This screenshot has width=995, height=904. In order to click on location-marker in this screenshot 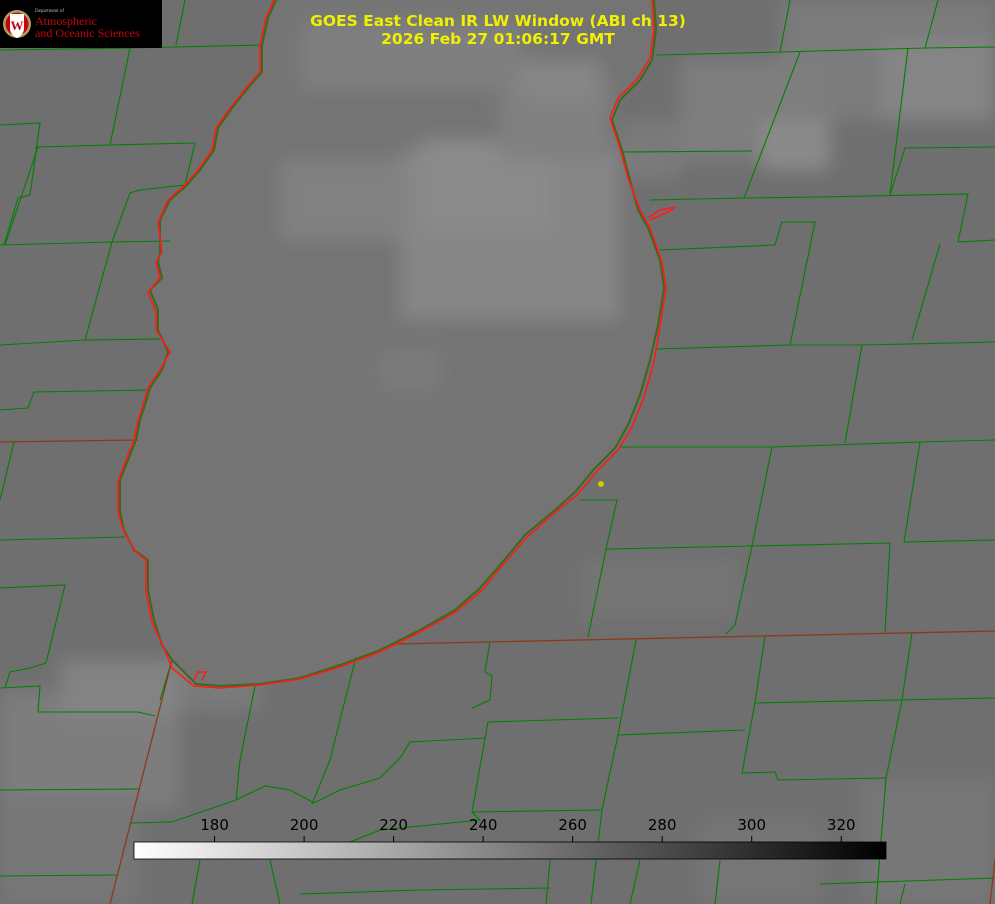, I will do `click(601, 484)`.